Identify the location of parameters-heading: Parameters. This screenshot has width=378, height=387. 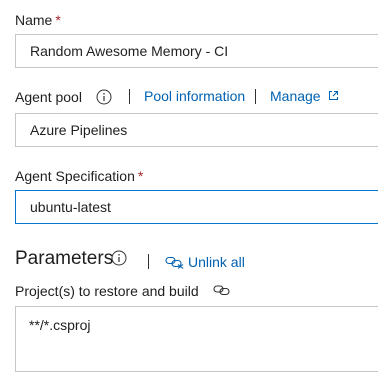
(64, 258).